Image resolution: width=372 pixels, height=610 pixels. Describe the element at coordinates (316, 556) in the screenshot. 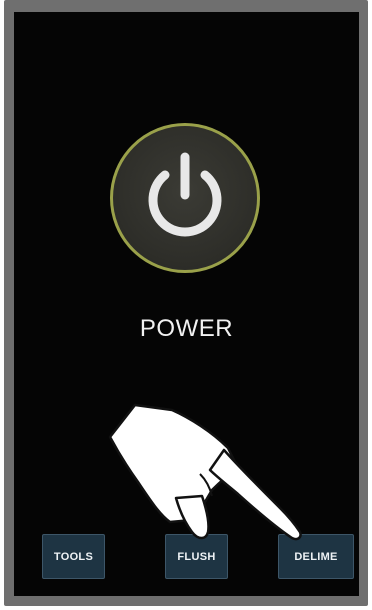

I see `delime-button: DELIME` at that location.